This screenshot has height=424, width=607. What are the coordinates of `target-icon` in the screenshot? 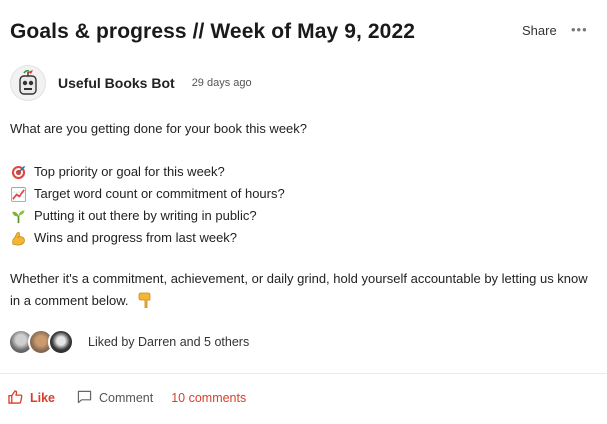 It's located at (18, 172).